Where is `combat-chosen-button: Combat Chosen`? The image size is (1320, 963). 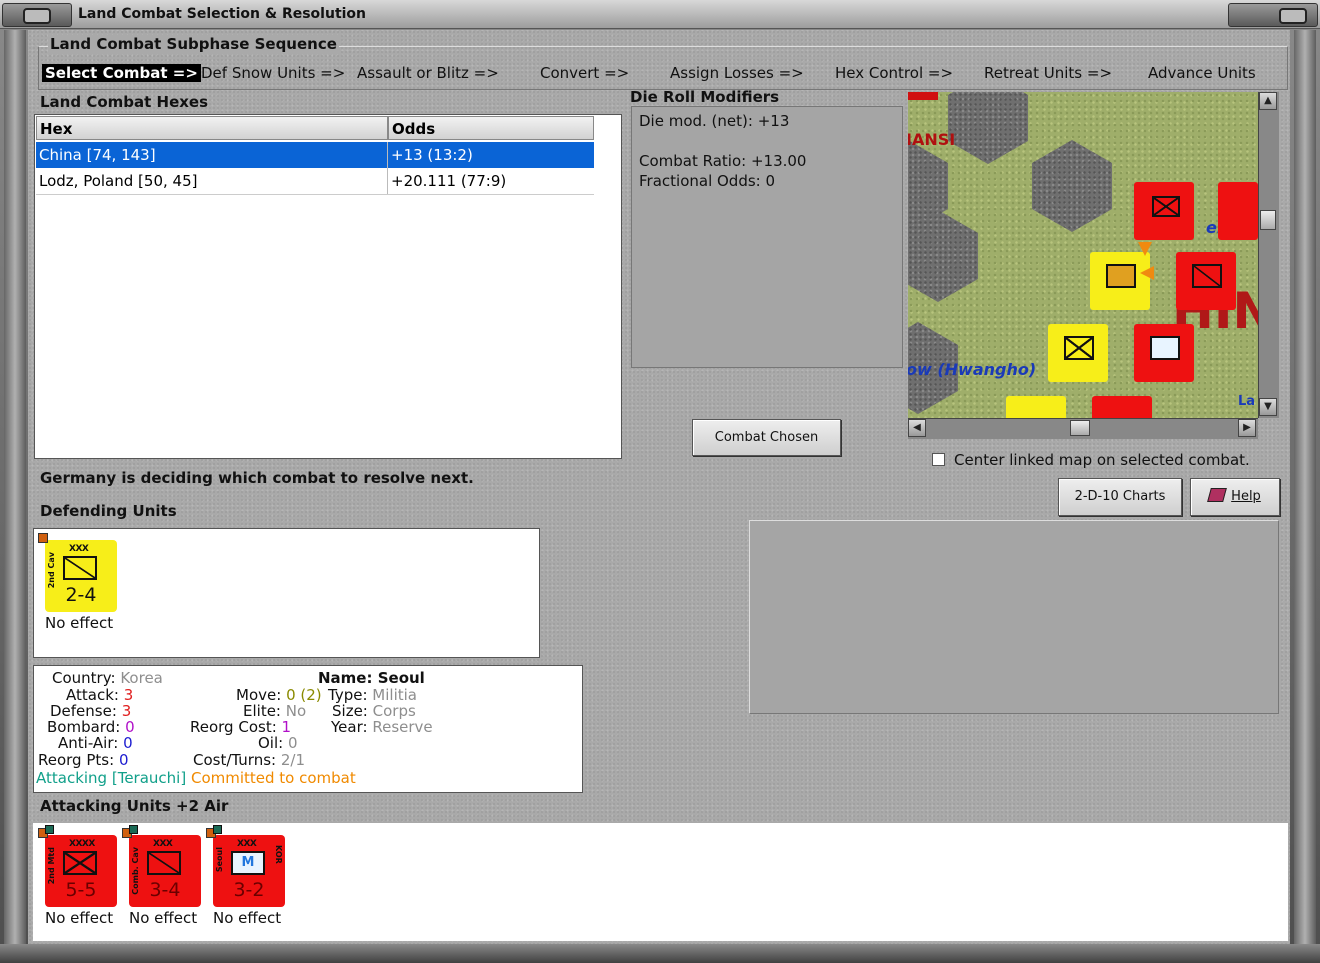 combat-chosen-button: Combat Chosen is located at coordinates (766, 437).